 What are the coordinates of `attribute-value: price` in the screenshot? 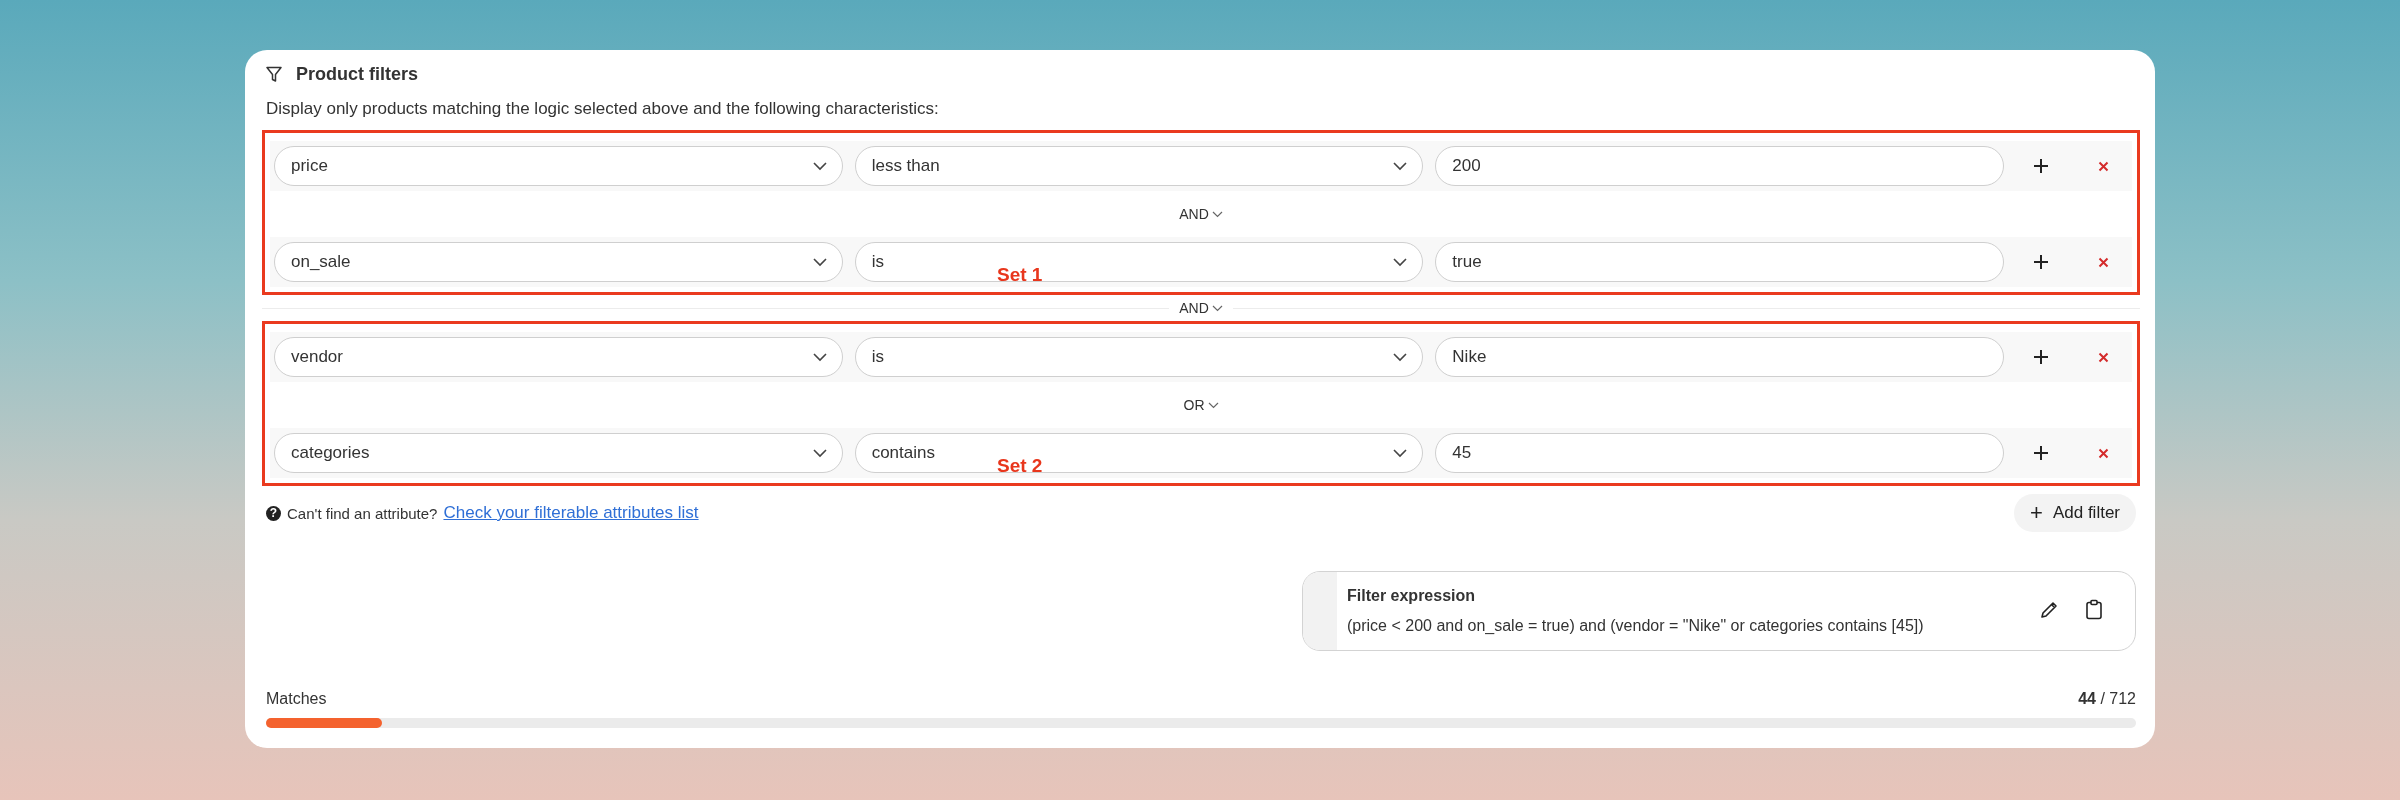 It's located at (309, 166).